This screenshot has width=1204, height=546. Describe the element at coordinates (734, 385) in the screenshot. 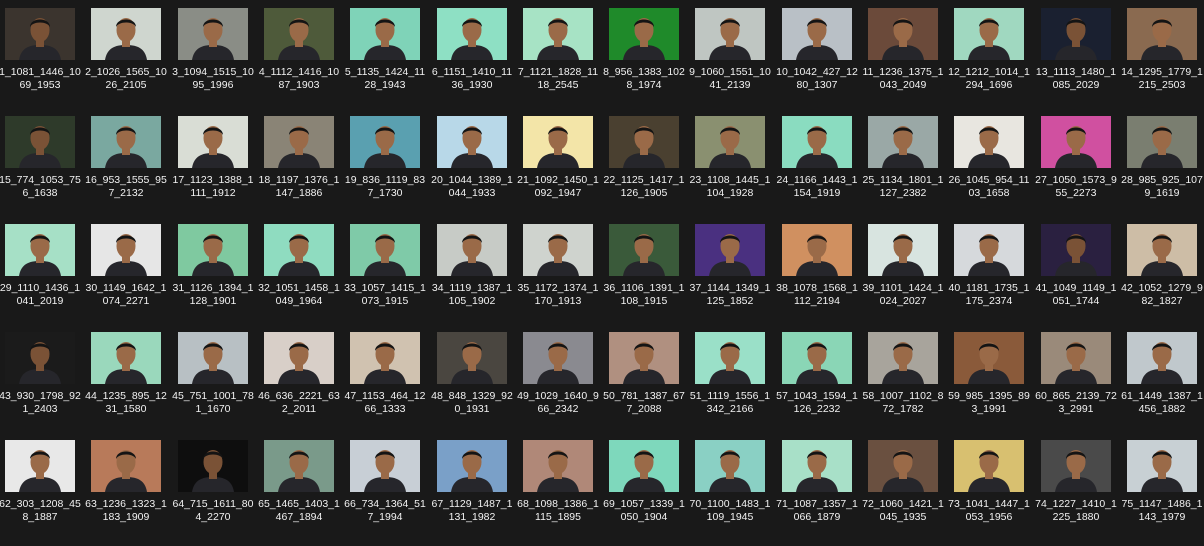

I see `file-item: 51_1119_1556_1342_2166` at that location.